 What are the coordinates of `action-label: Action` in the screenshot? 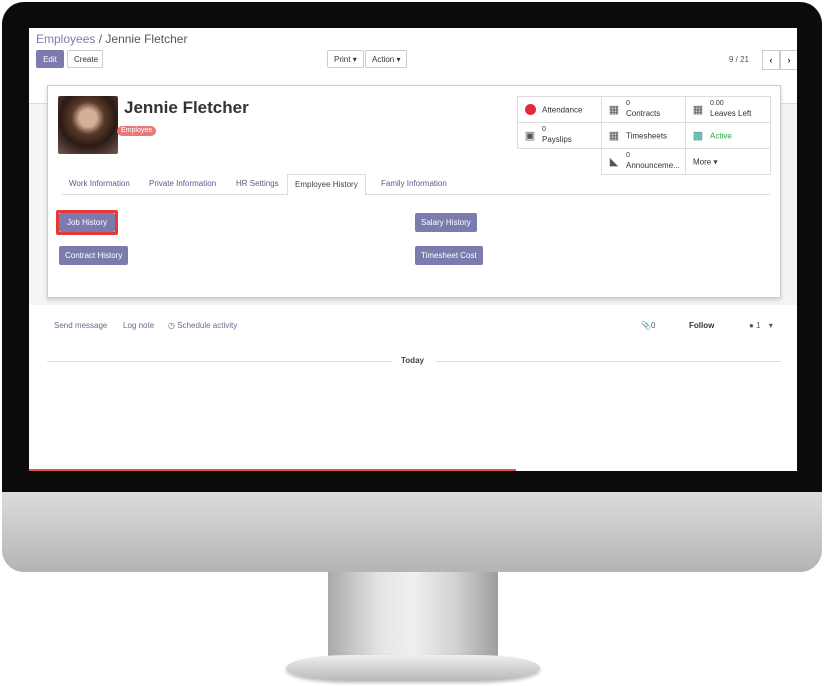 It's located at (383, 59).